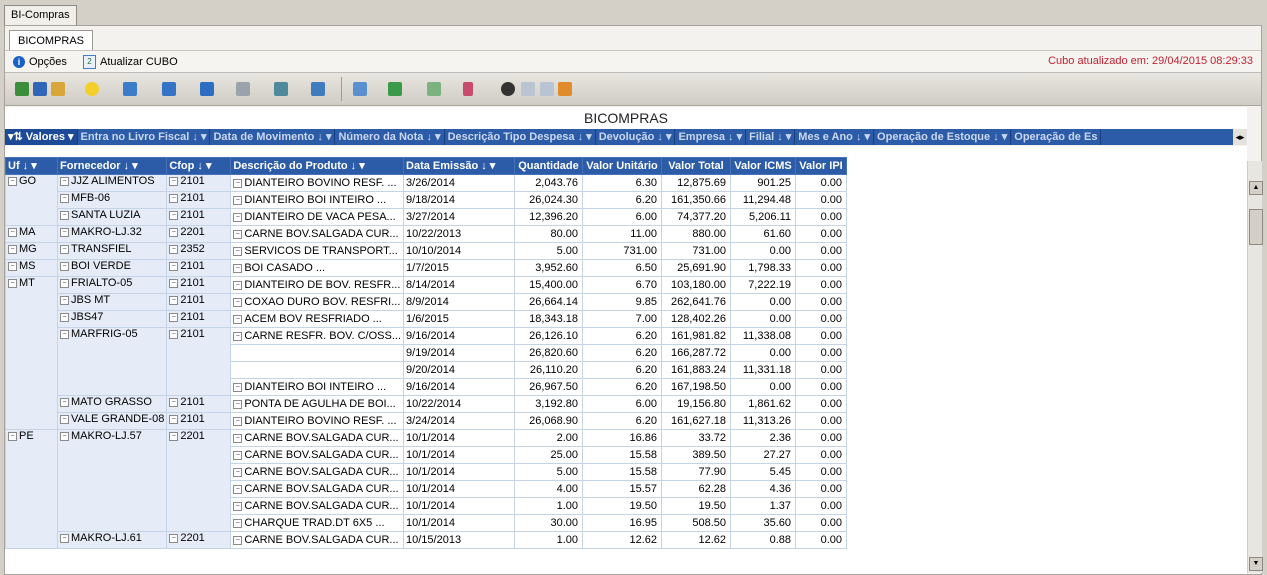 The height and width of the screenshot is (575, 1267). Describe the element at coordinates (763, 336) in the screenshot. I see `cell-icms: 11,338.08` at that location.